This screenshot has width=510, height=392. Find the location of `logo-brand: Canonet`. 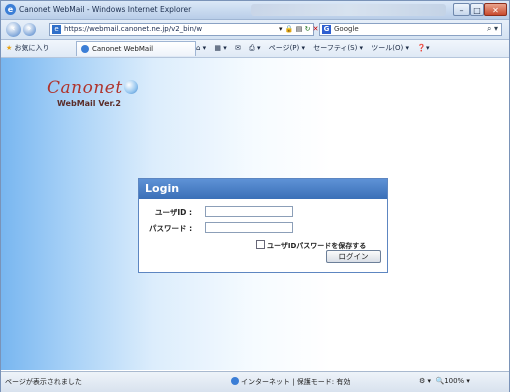

logo-brand: Canonet is located at coordinates (85, 88).